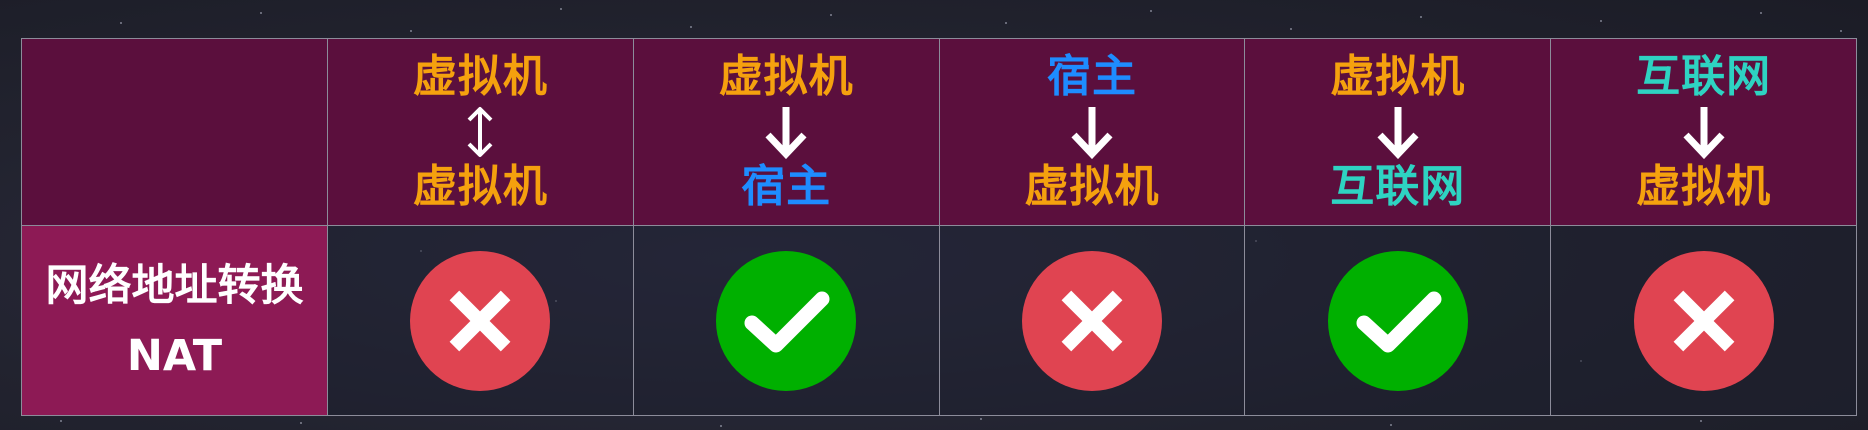 The image size is (1868, 430). What do you see at coordinates (1704, 76) in the screenshot?
I see `source-label: 互联网` at bounding box center [1704, 76].